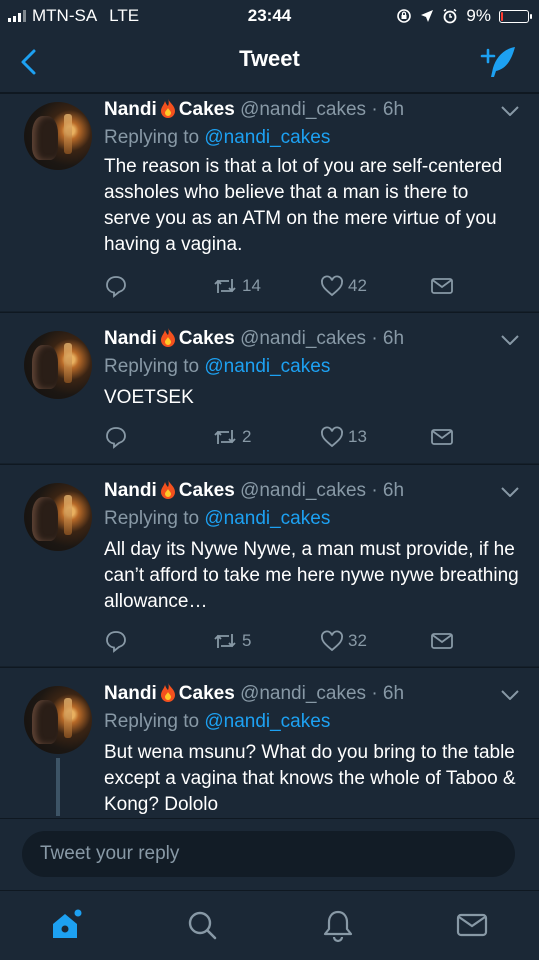  I want to click on battery-fill, so click(502, 16).